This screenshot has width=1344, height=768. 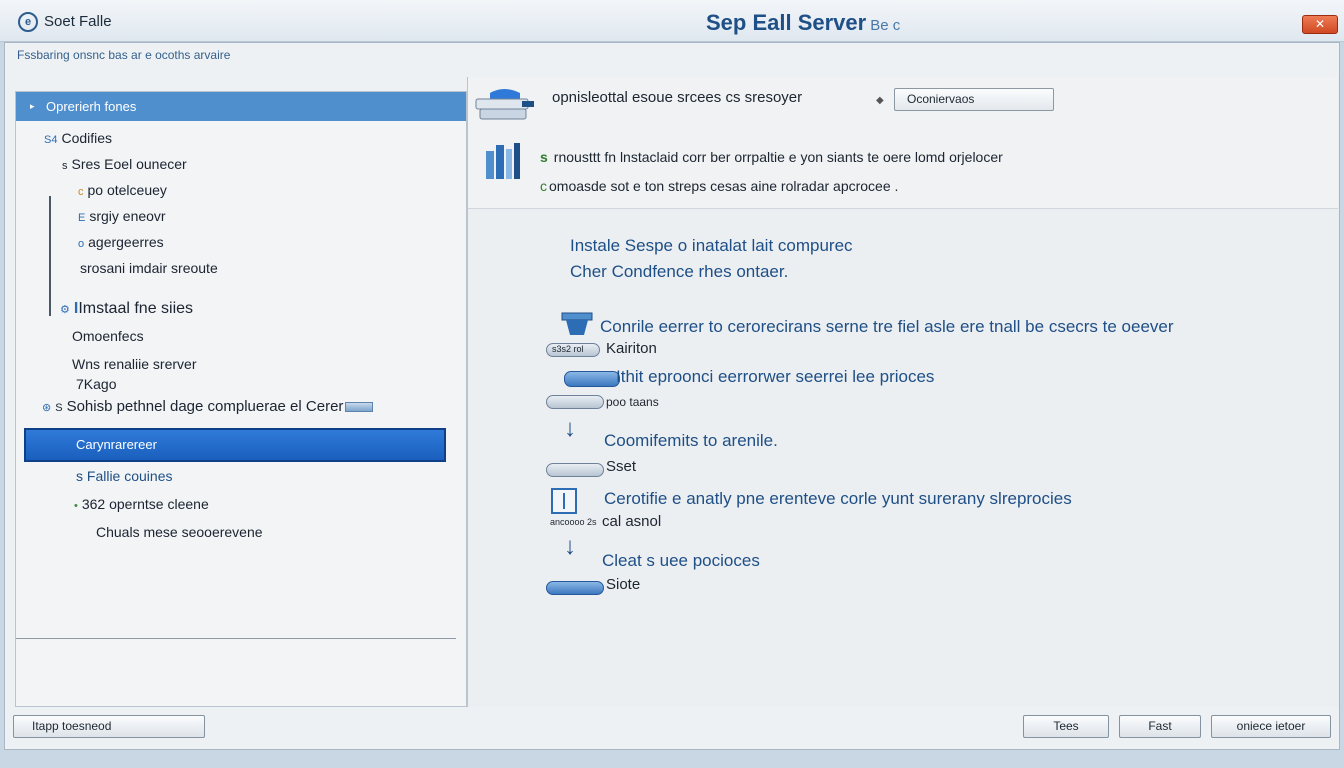 I want to click on tree-item-prefix: c, so click(x=81, y=192).